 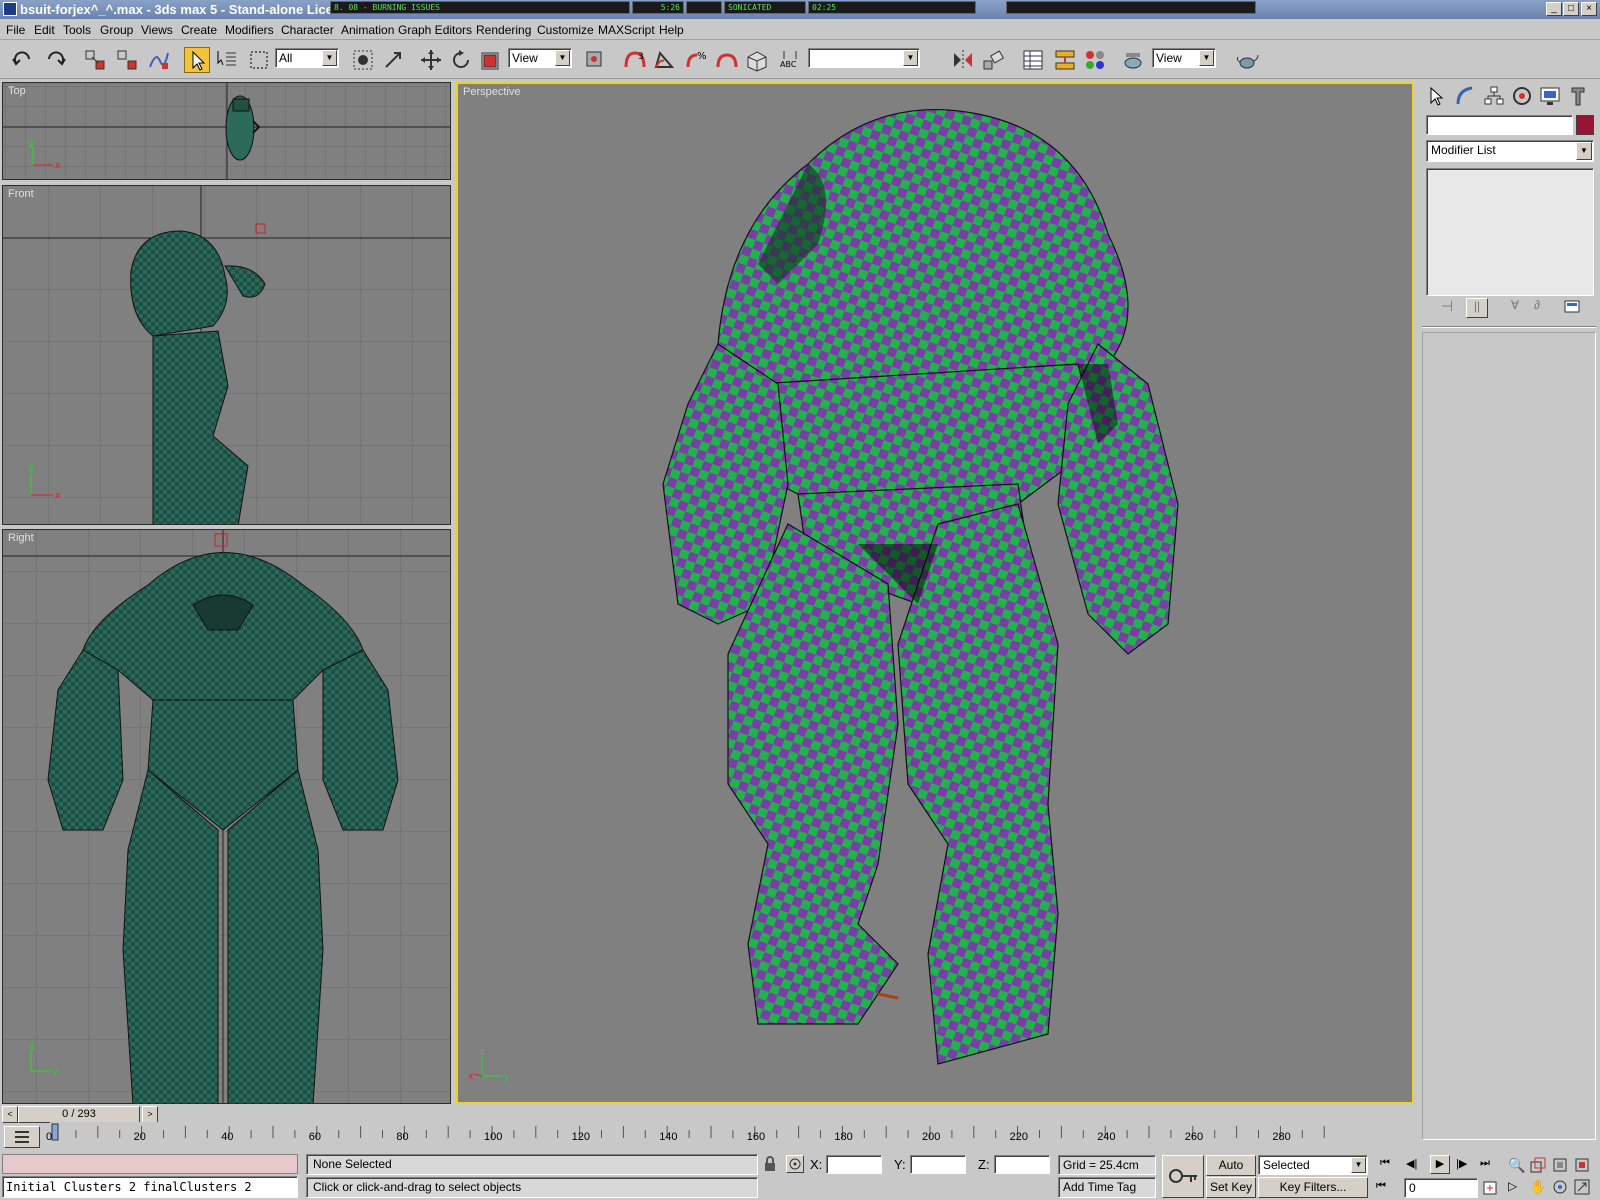 What do you see at coordinates (77, 30) in the screenshot?
I see `menu-tools: Tools` at bounding box center [77, 30].